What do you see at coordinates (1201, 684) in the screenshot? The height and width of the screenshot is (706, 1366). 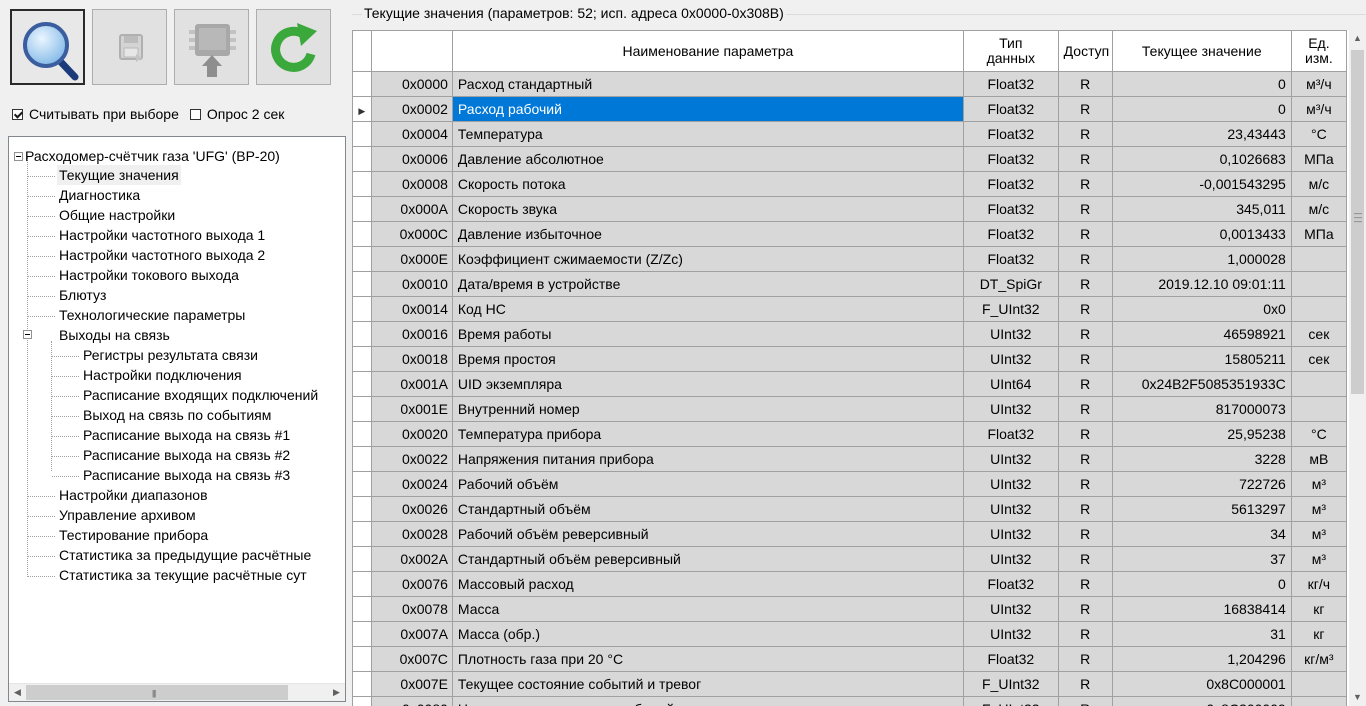 I see `cell-value: 0x8C000001` at bounding box center [1201, 684].